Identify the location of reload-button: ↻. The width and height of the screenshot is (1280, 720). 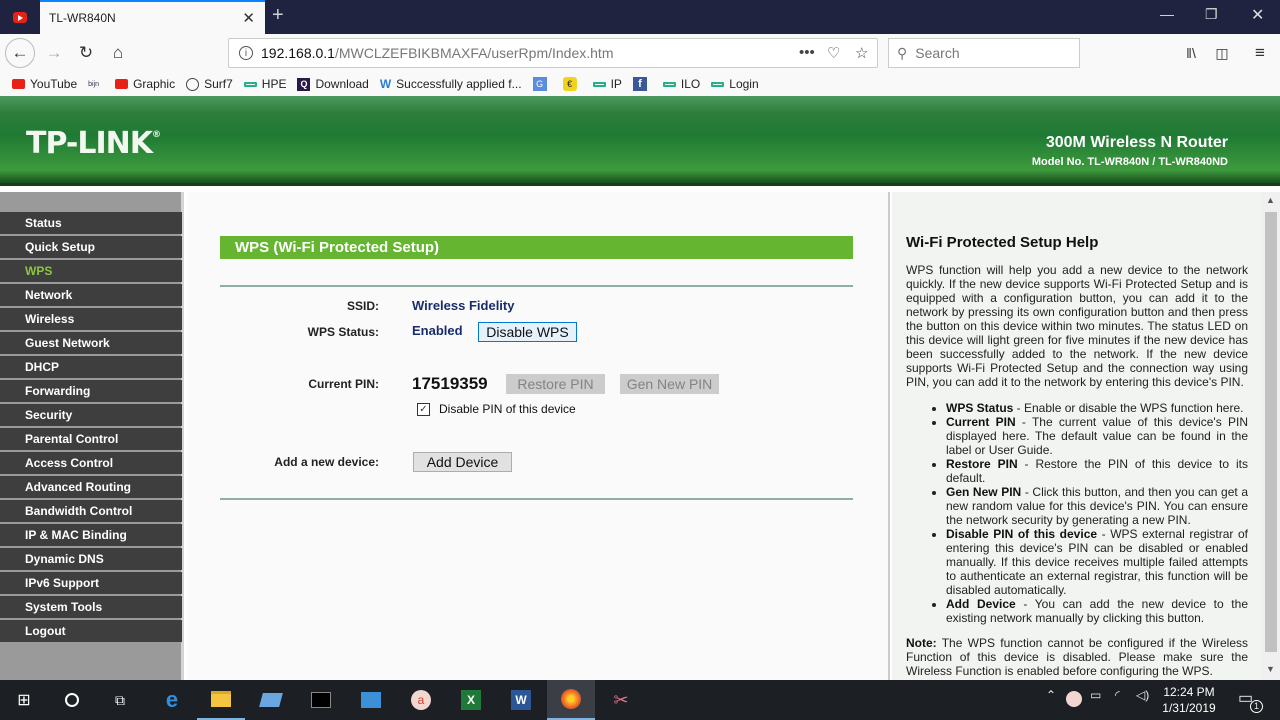
(86, 53).